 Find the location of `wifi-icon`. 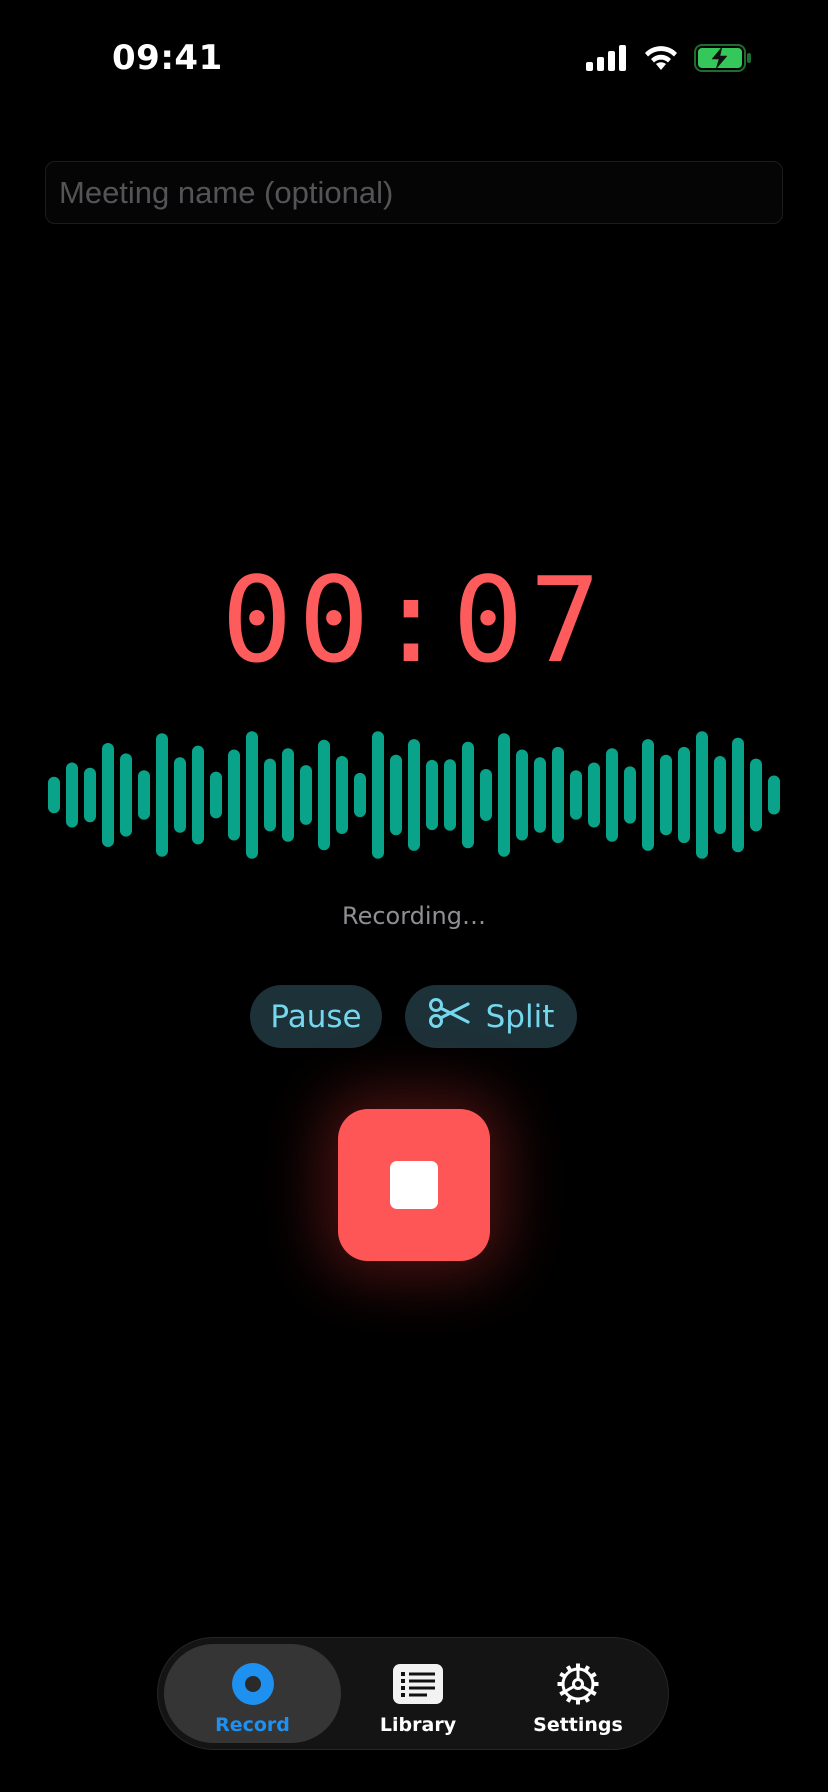

wifi-icon is located at coordinates (661, 58).